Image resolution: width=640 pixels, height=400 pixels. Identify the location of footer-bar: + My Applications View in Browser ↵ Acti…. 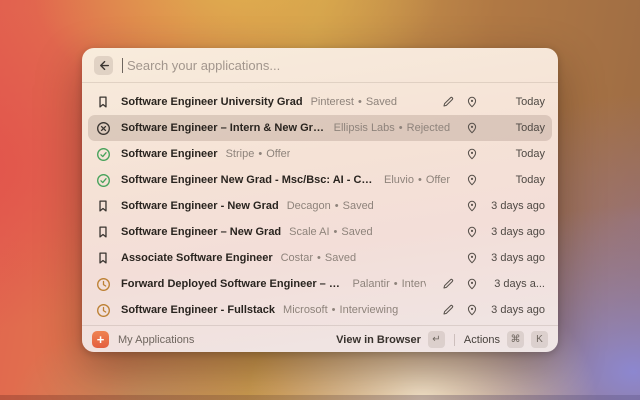
(320, 338).